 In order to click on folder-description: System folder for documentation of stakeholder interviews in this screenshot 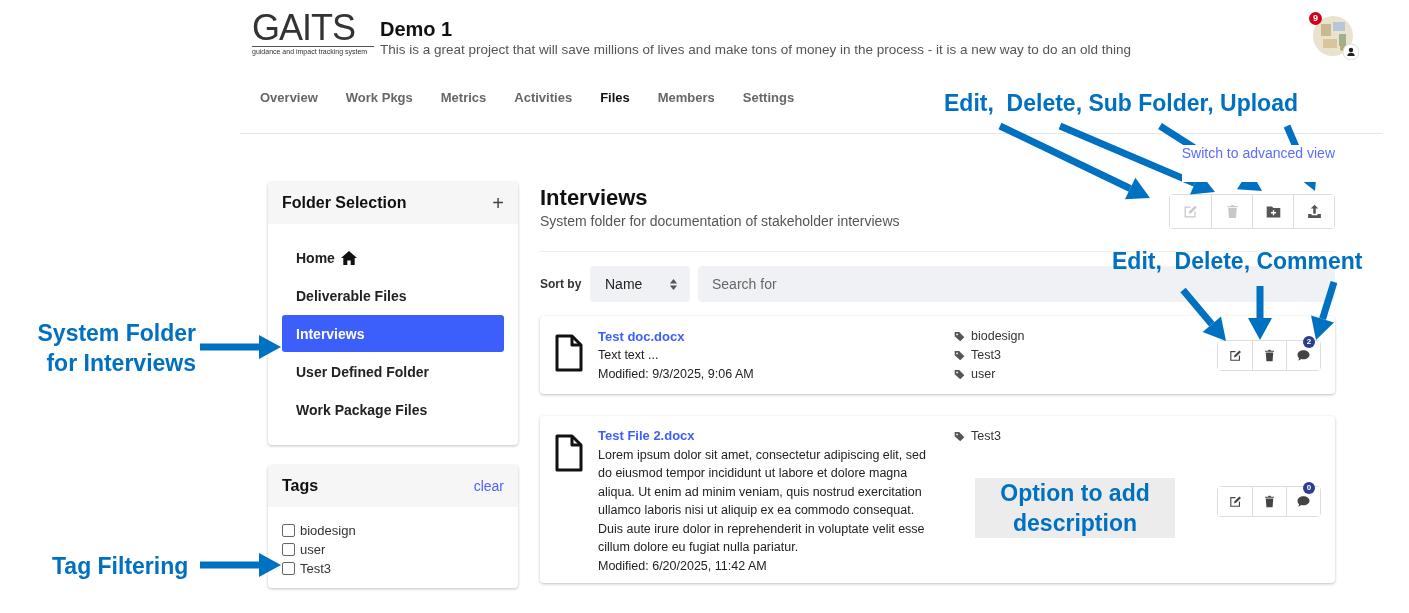, I will do `click(720, 221)`.